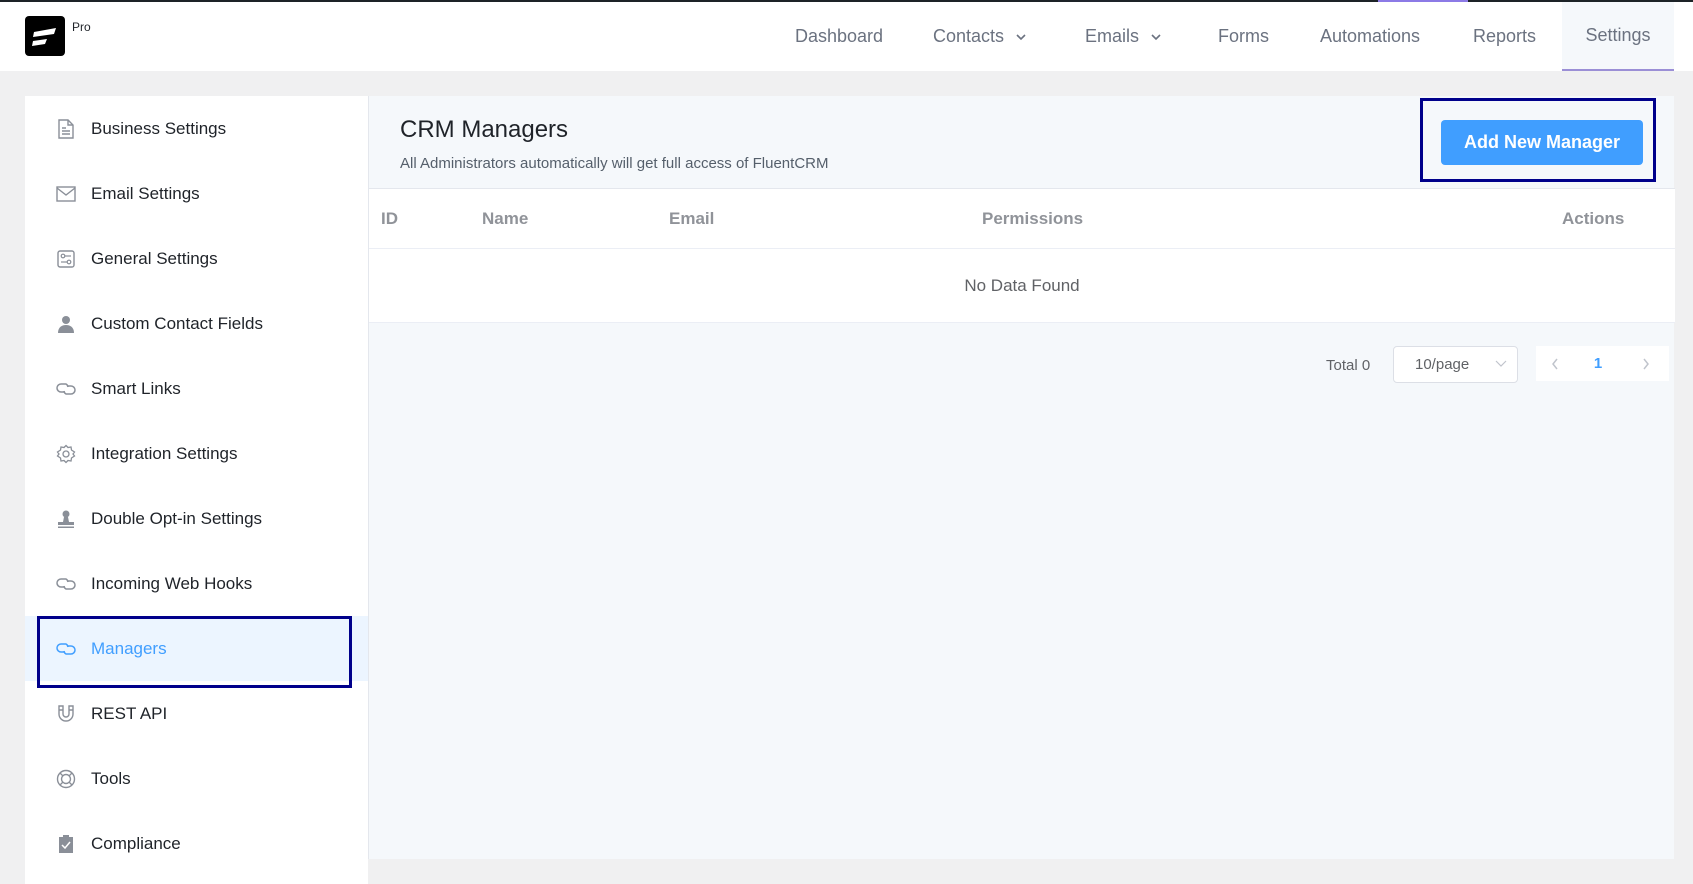 This screenshot has height=884, width=1693. I want to click on nav-forms: Forms, so click(1243, 36).